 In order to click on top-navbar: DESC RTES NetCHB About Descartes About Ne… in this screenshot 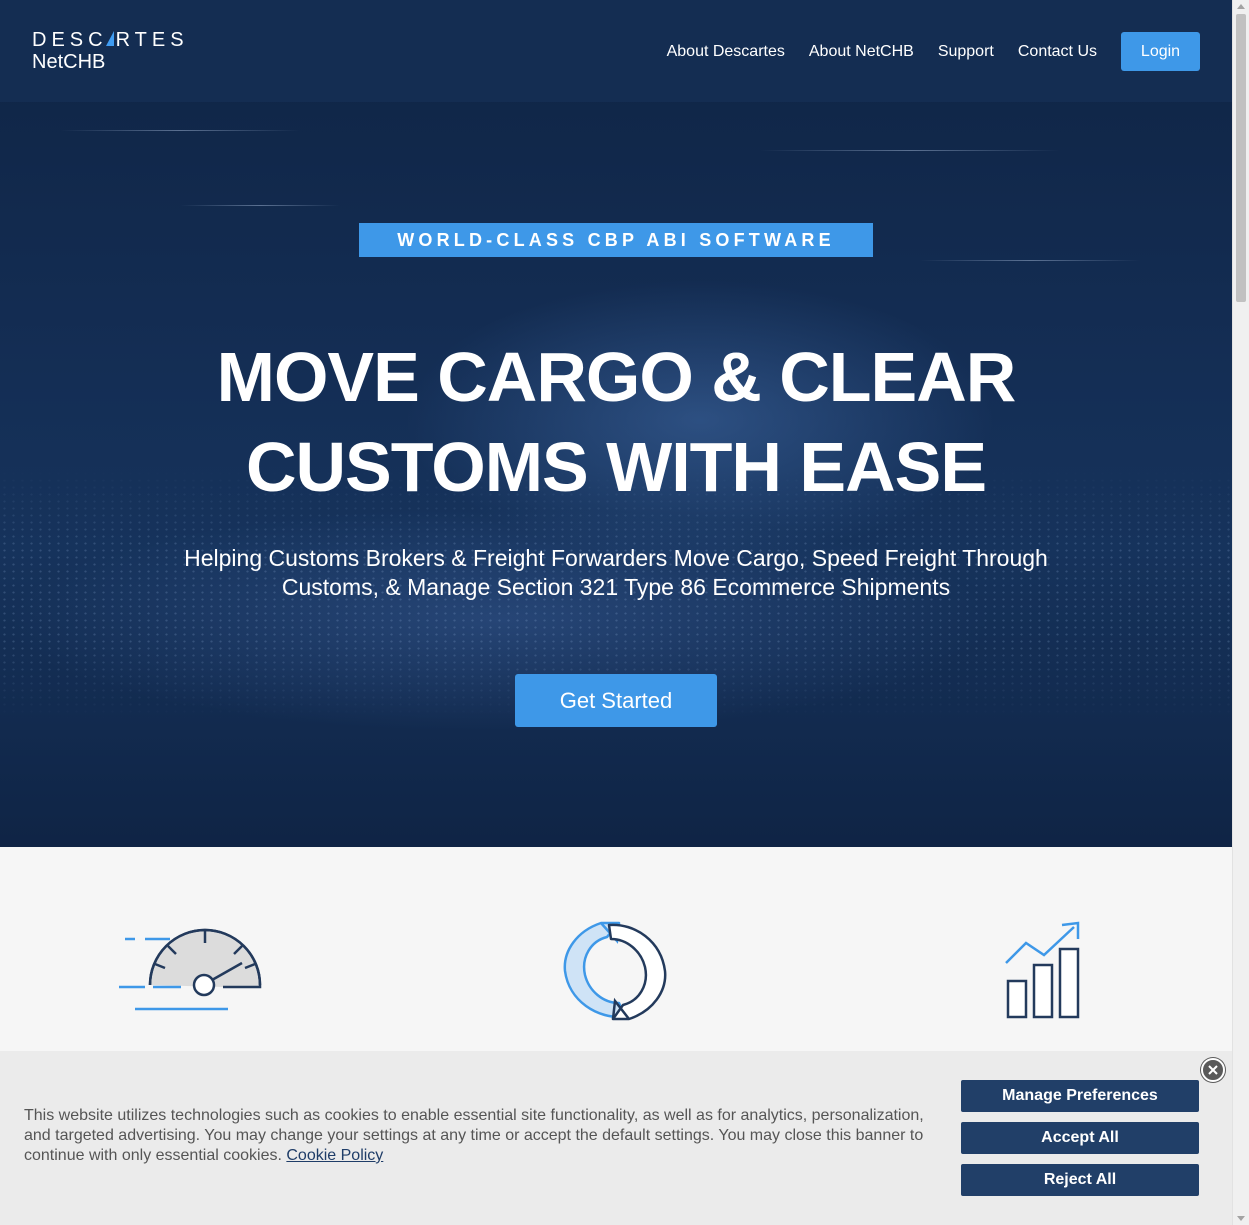, I will do `click(616, 51)`.